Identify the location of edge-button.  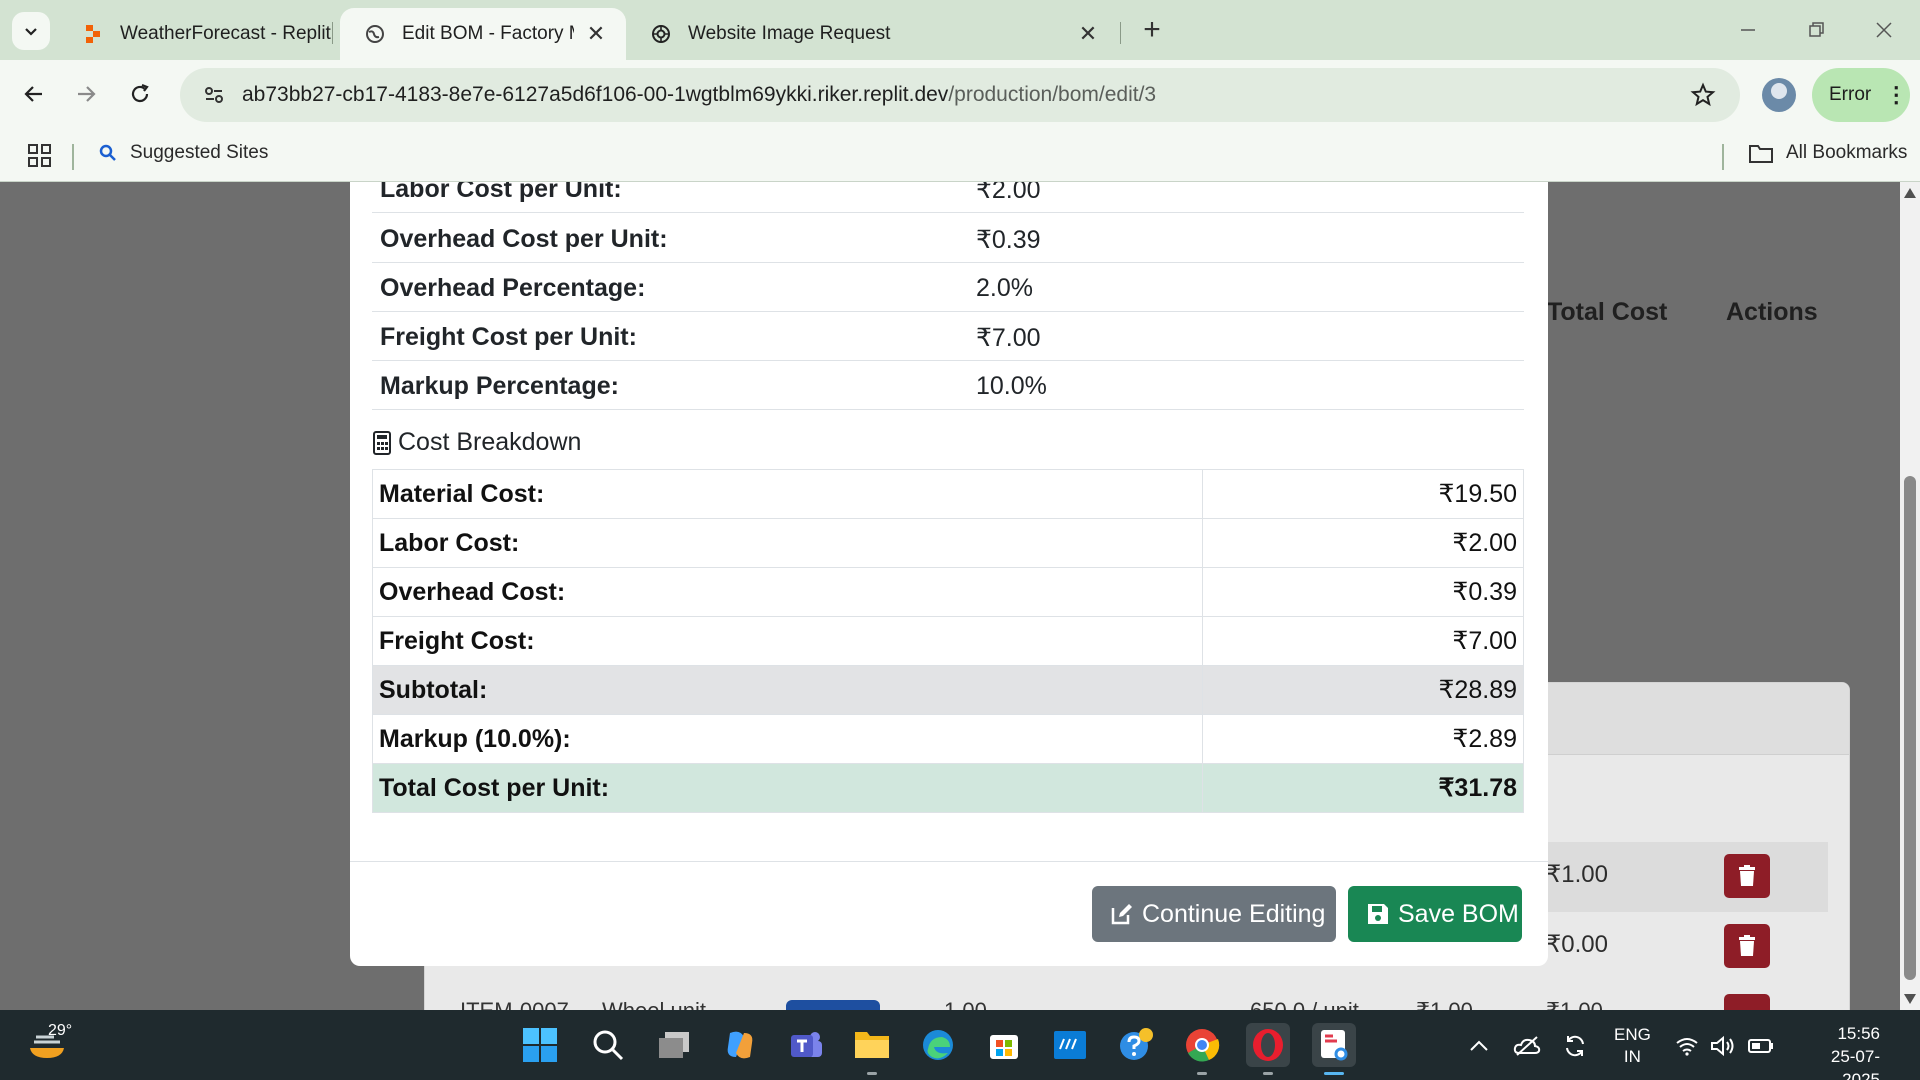
(938, 1045).